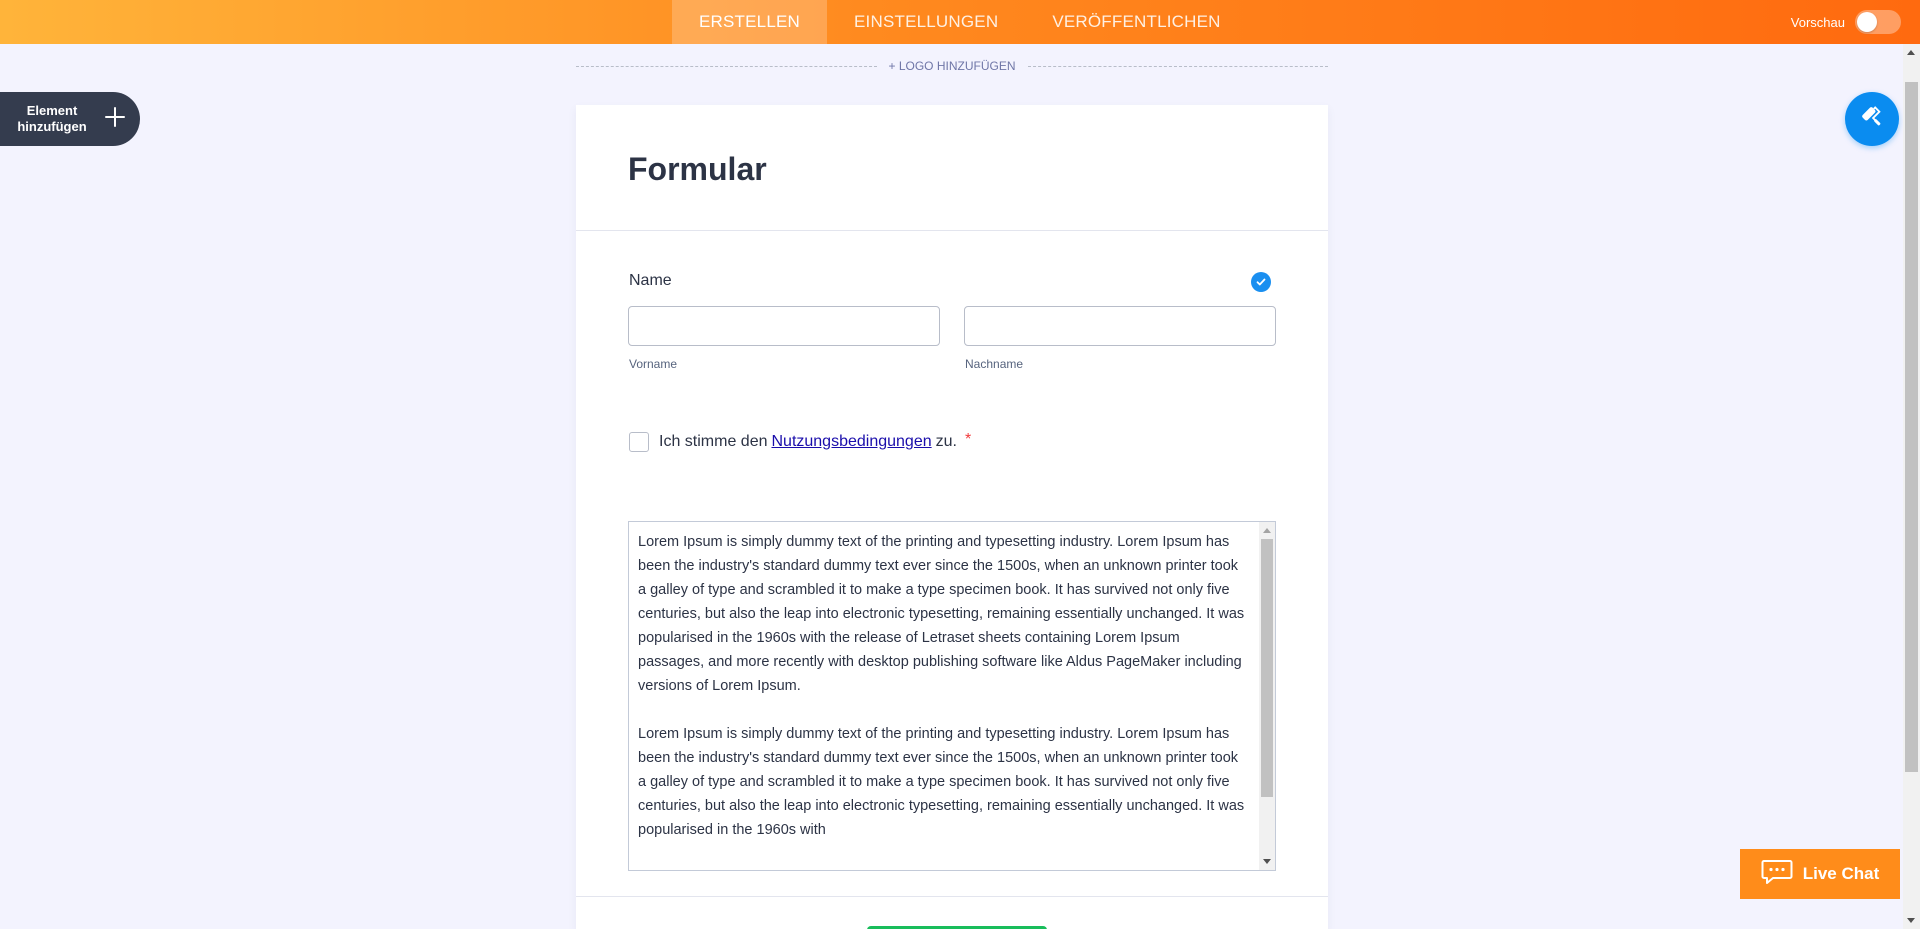  Describe the element at coordinates (1817, 22) in the screenshot. I see `preview-label: Vorschau` at that location.